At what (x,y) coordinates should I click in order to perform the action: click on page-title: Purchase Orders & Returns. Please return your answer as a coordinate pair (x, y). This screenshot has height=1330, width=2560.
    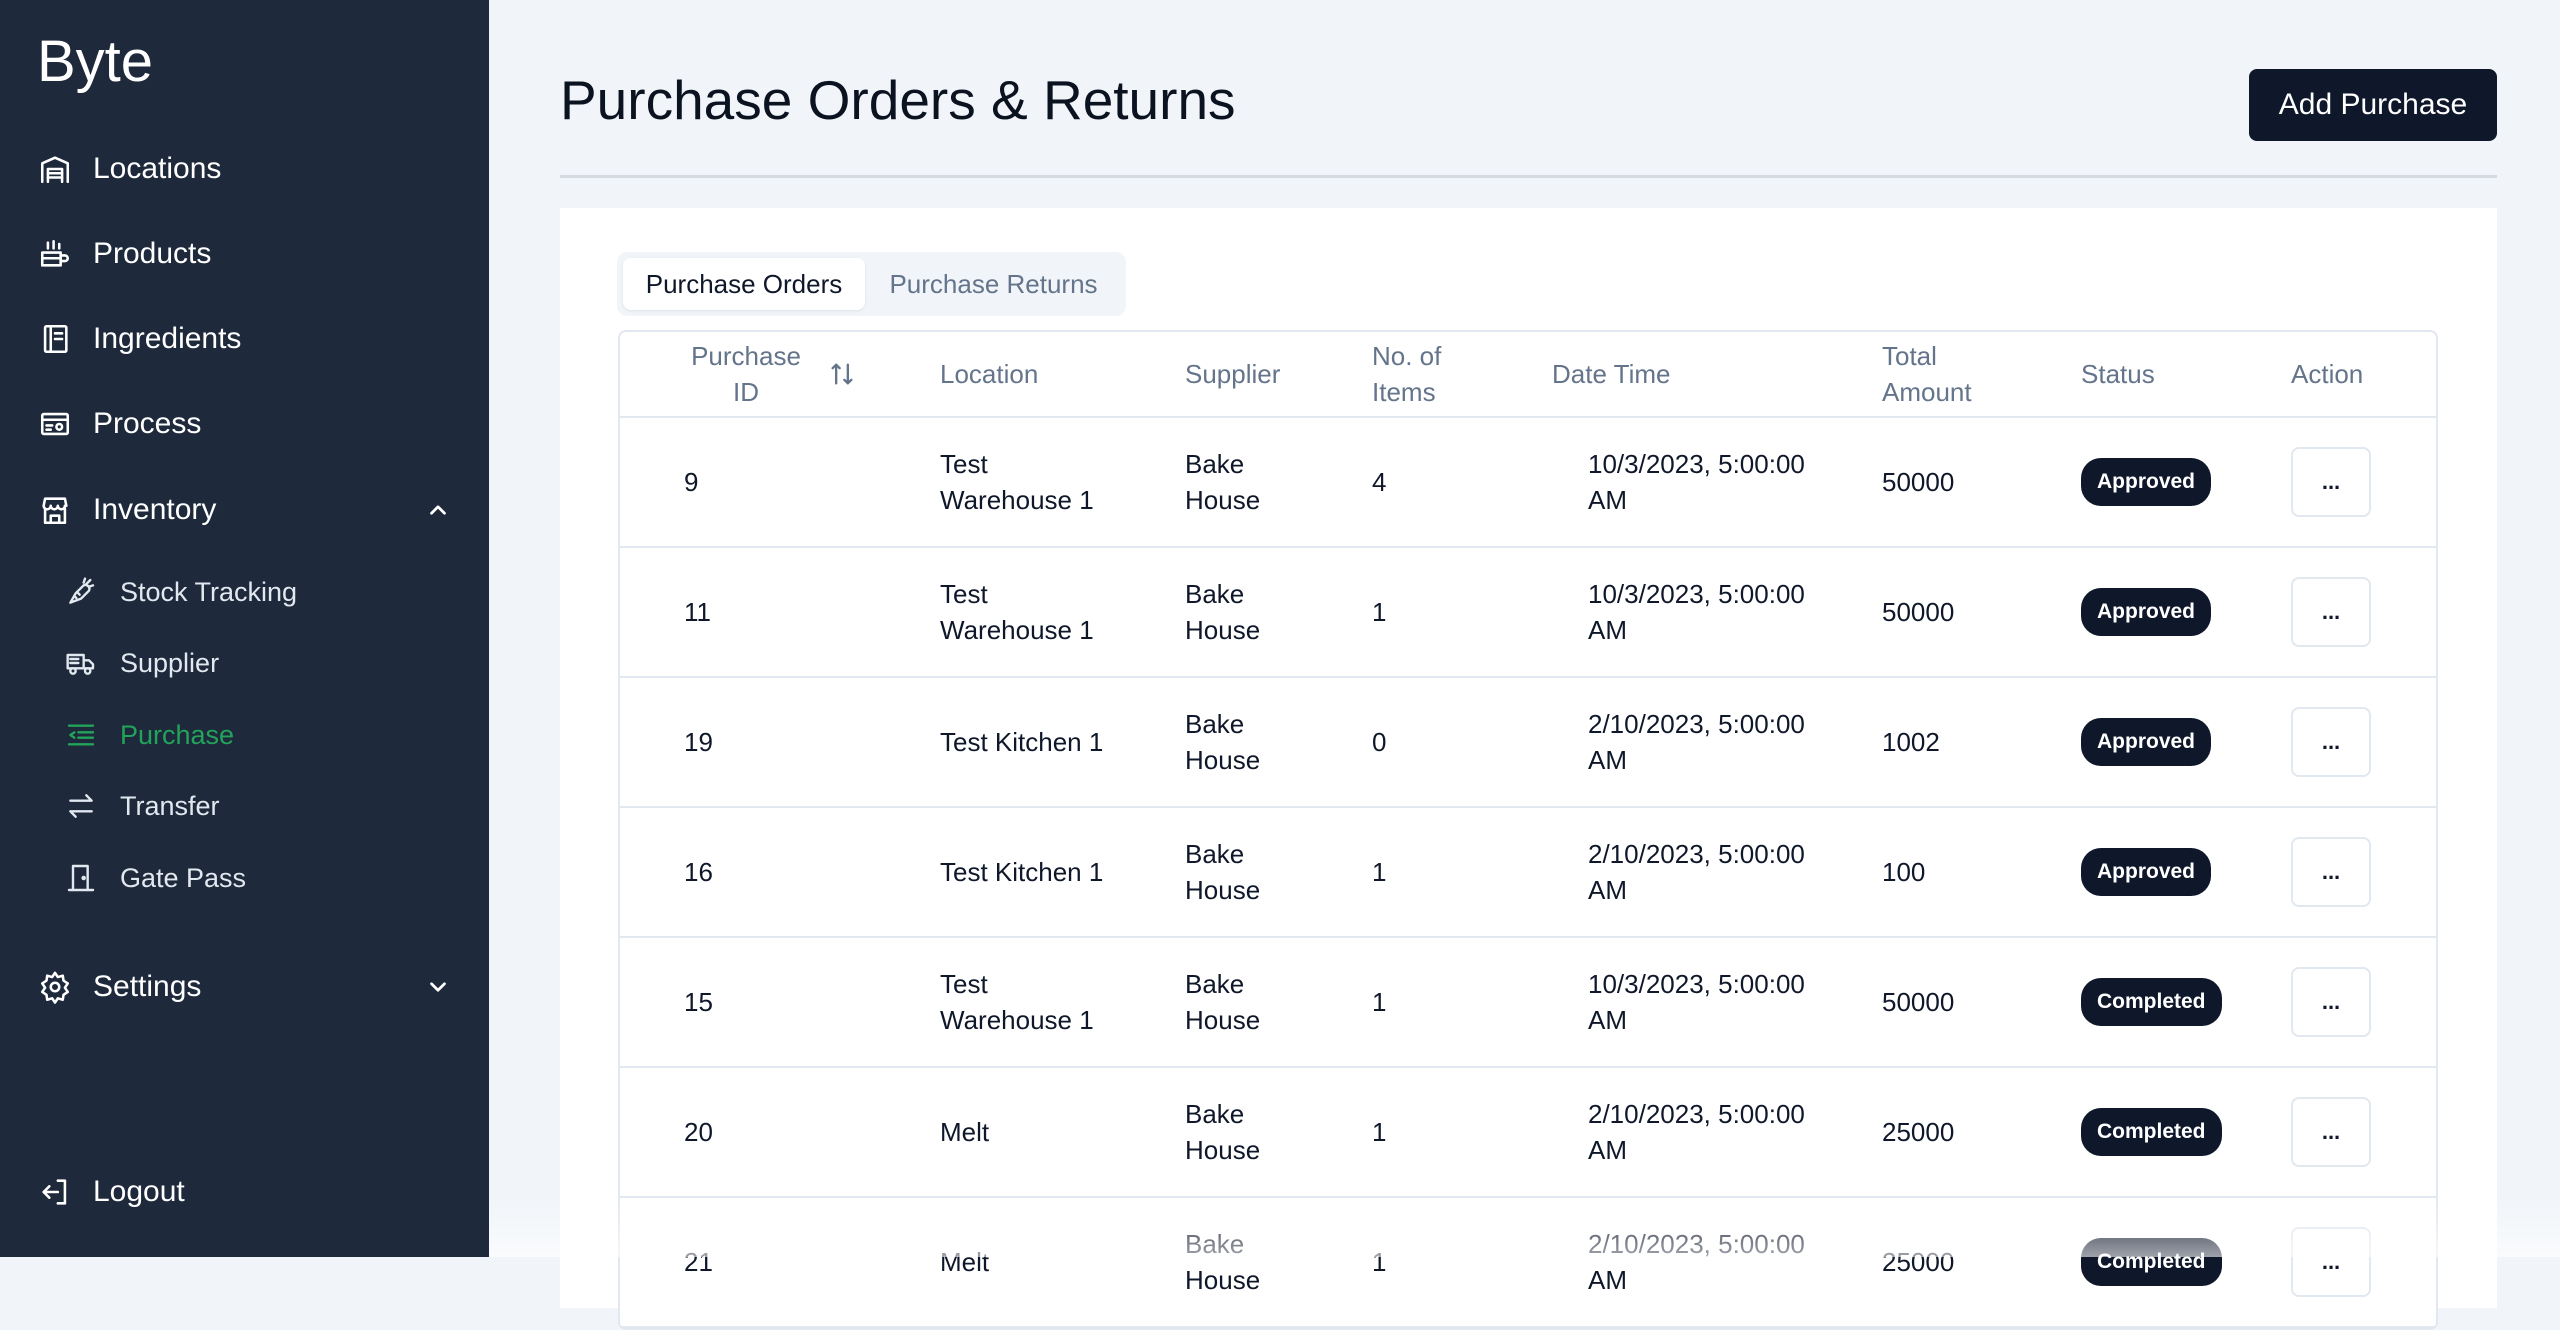
    Looking at the image, I should click on (898, 100).